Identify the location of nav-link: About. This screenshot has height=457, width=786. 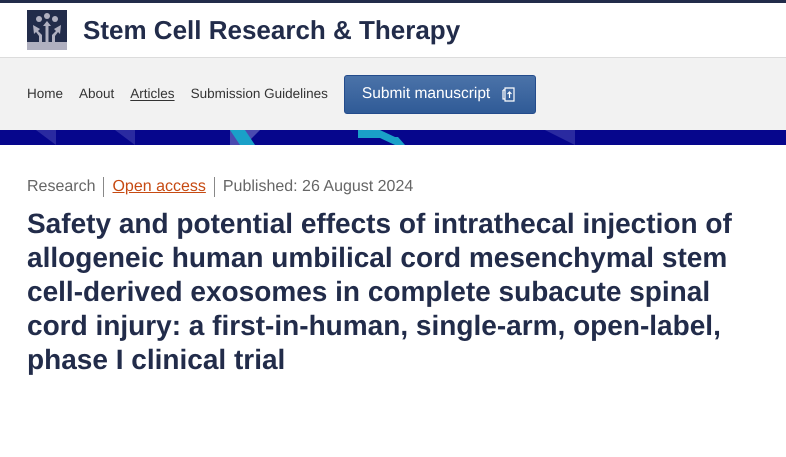
(96, 94).